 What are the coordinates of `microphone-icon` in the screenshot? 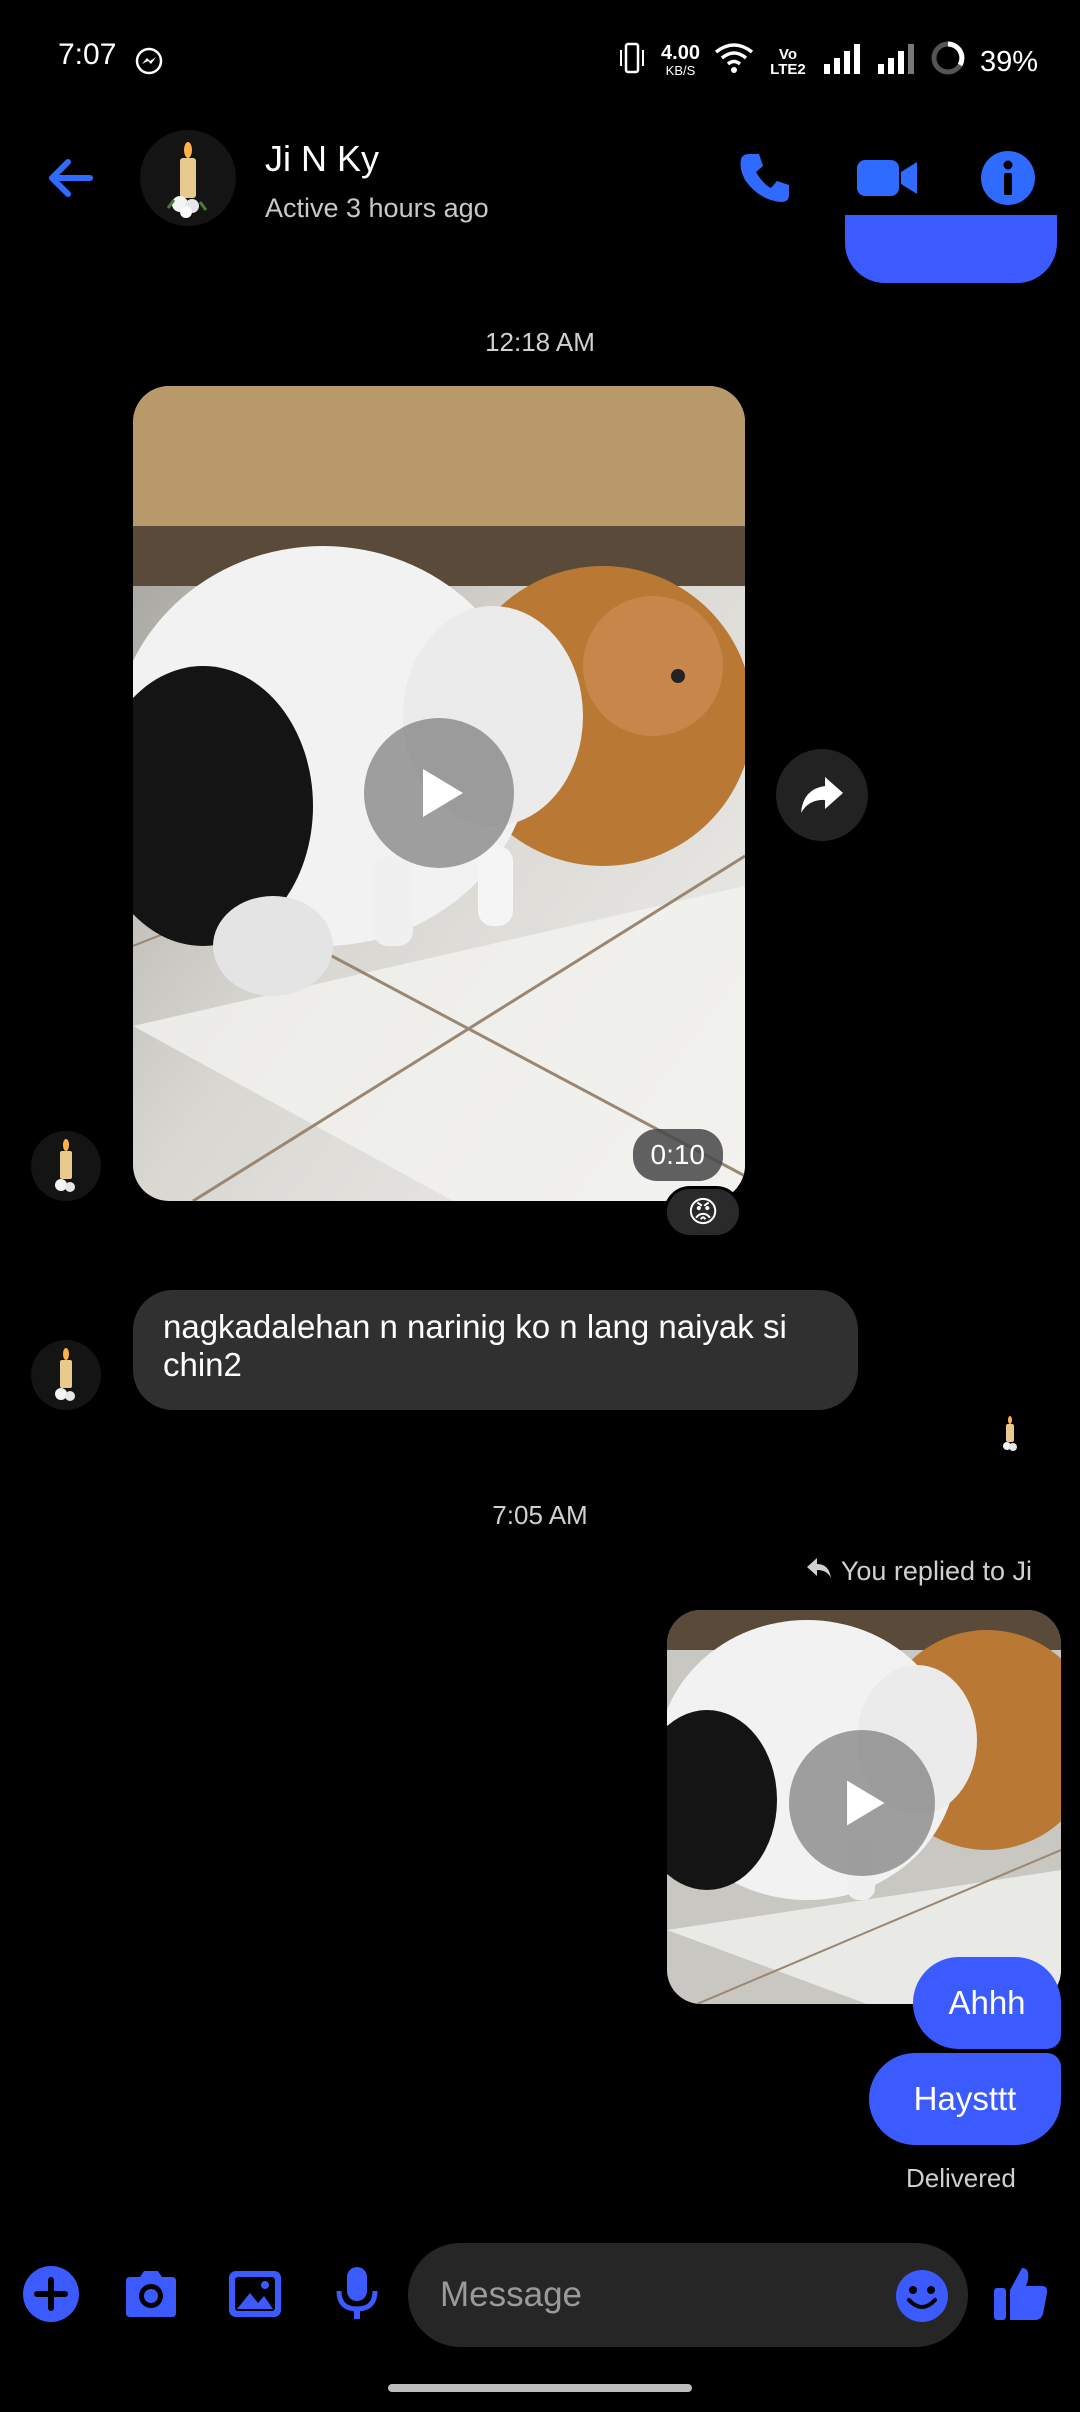 It's located at (357, 2294).